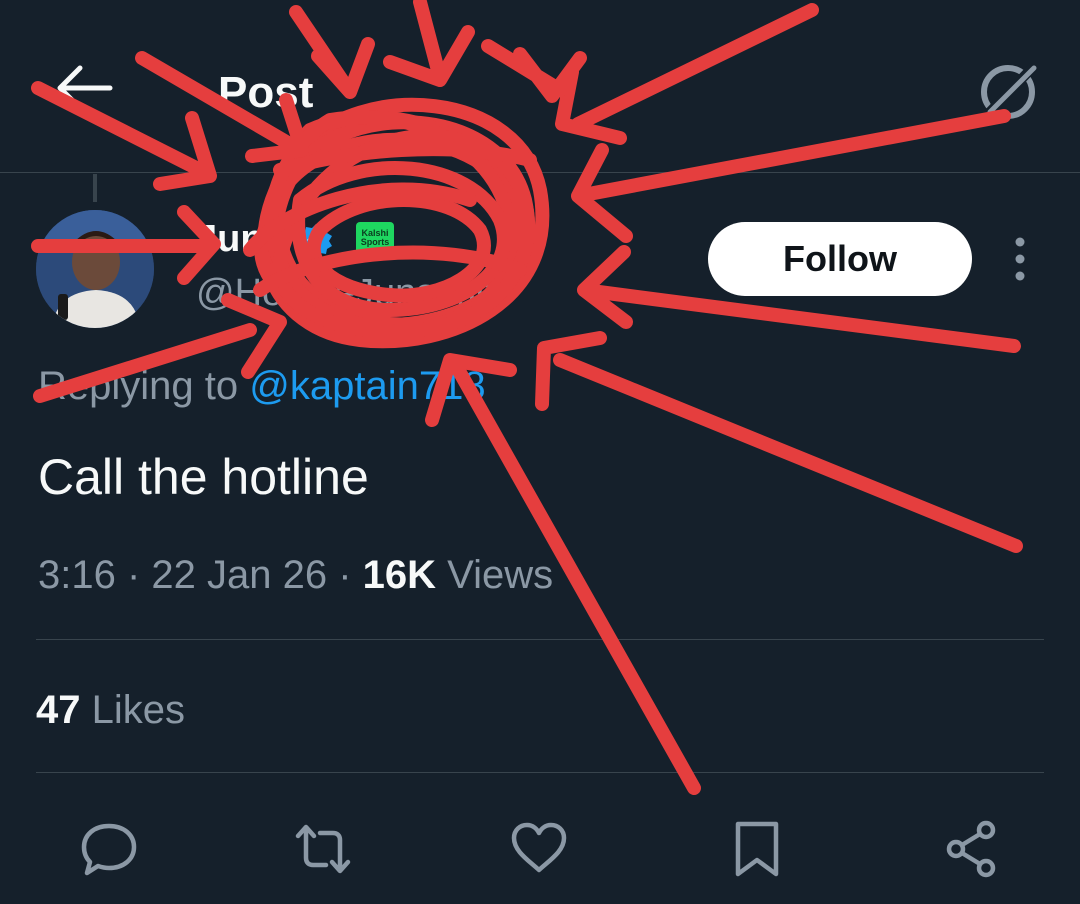  Describe the element at coordinates (539, 849) in the screenshot. I see `heart-icon` at that location.